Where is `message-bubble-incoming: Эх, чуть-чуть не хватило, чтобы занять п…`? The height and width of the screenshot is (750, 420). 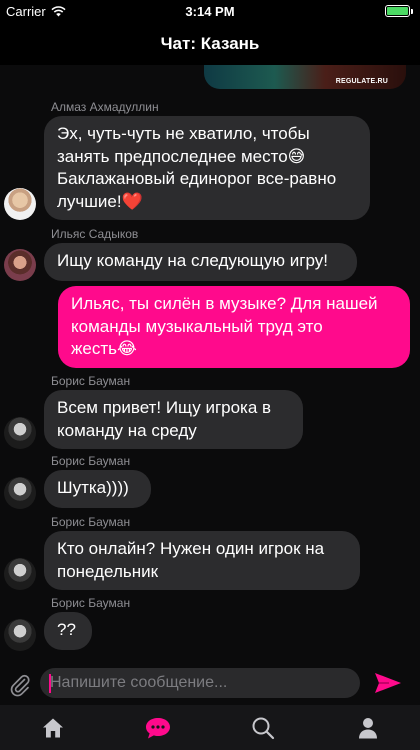 message-bubble-incoming: Эх, чуть-чуть не хватило, чтобы занять п… is located at coordinates (207, 168).